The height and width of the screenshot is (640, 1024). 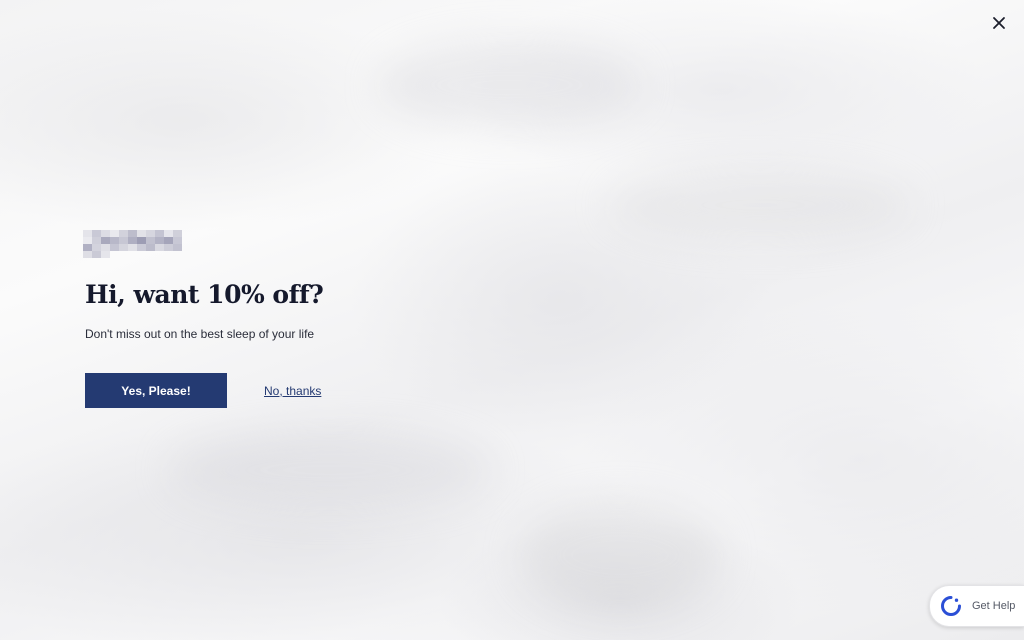 I want to click on no-thanks-link: No, thanks, so click(x=292, y=391).